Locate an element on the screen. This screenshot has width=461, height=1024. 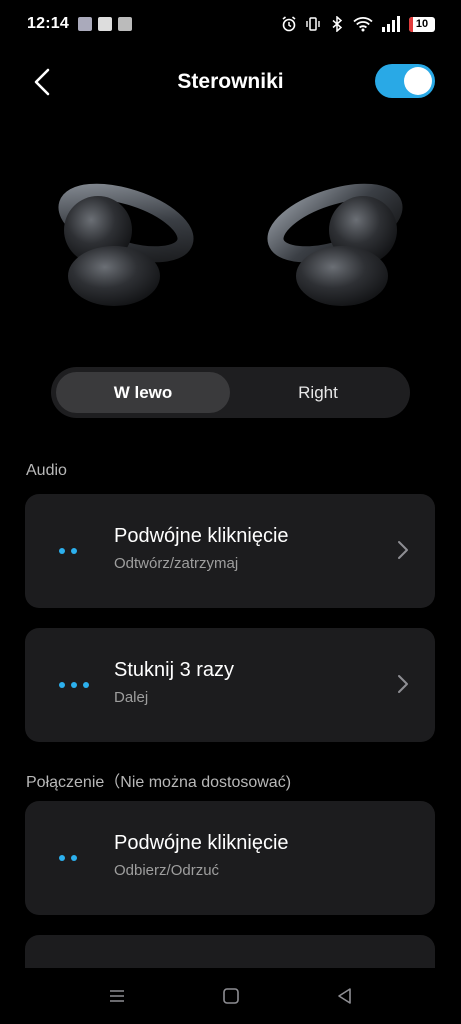
section-label-connection: Połączenie（Nie można dostosować) is located at coordinates (159, 782).